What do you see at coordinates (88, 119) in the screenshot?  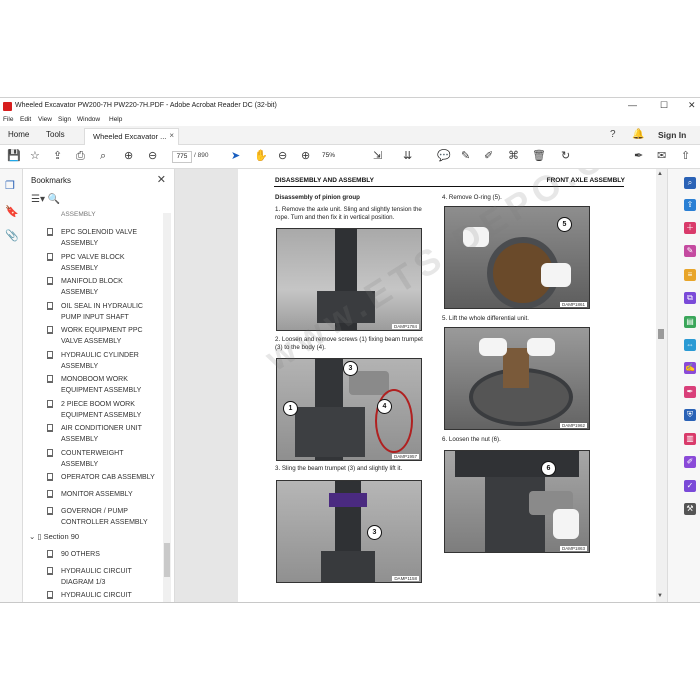 I see `menu-window: Window` at bounding box center [88, 119].